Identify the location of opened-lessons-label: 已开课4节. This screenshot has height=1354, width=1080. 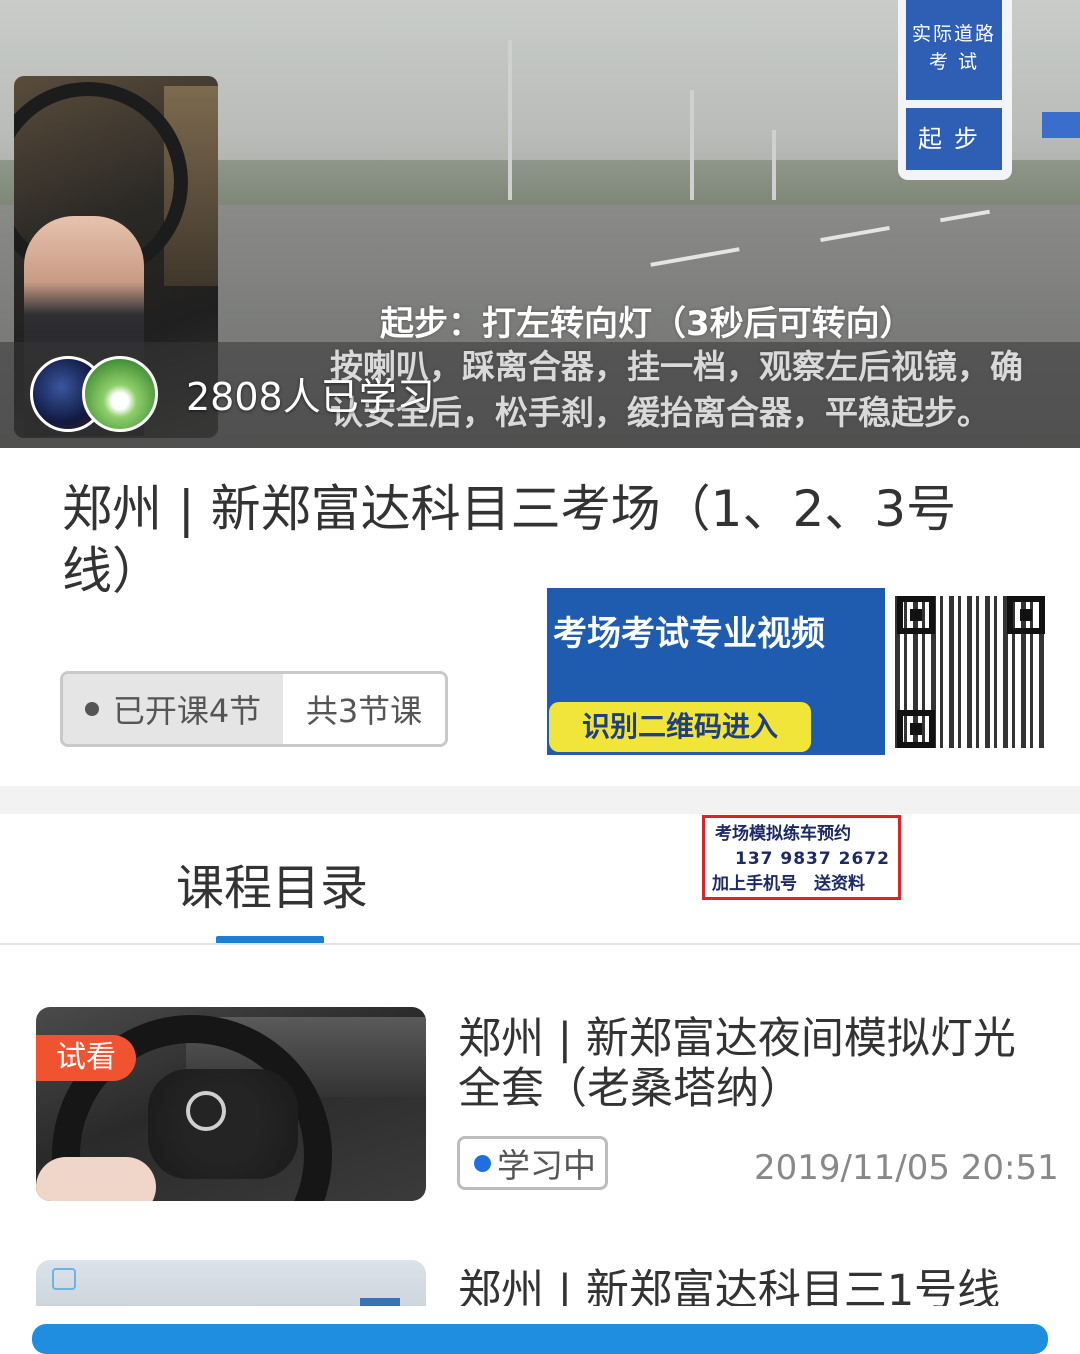
(187, 711).